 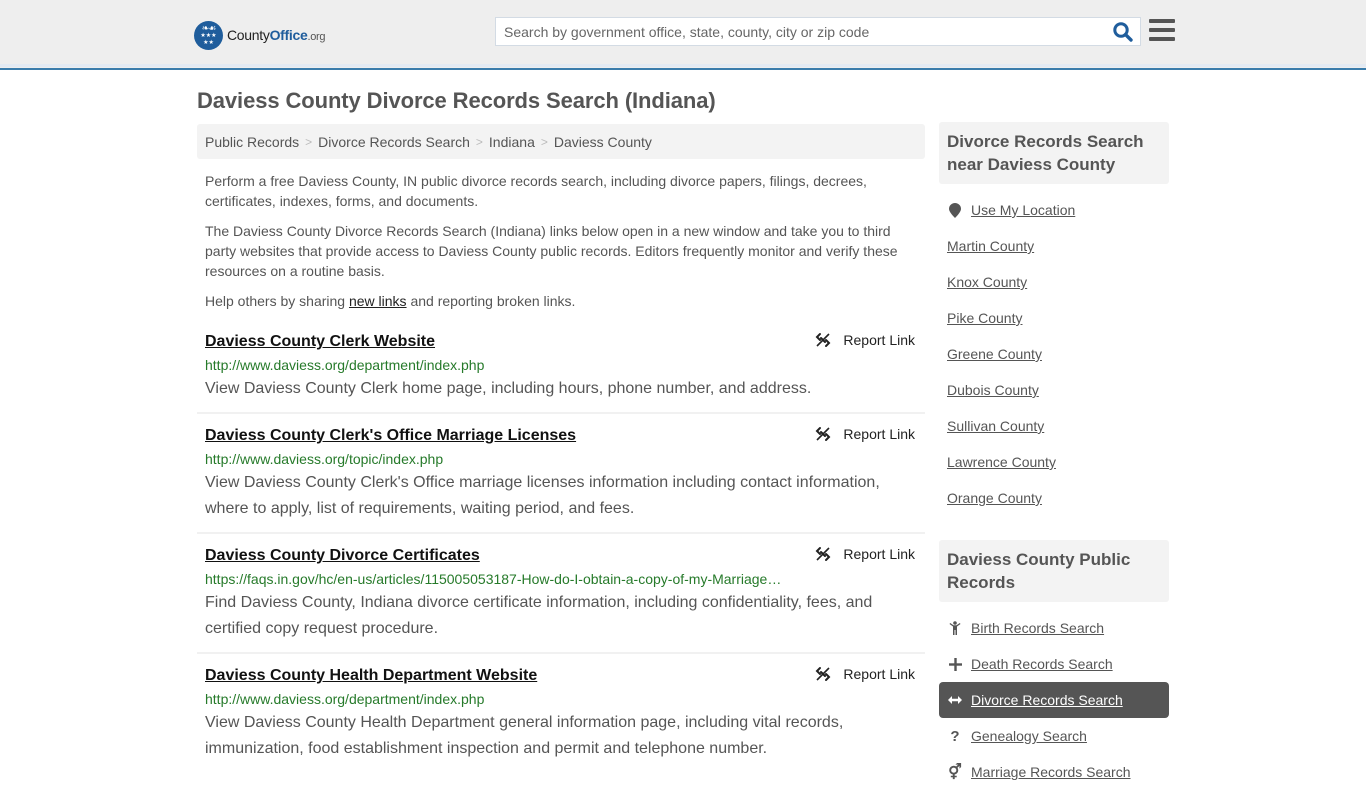 What do you see at coordinates (1054, 246) in the screenshot?
I see `nearby-county-item: Martin County` at bounding box center [1054, 246].